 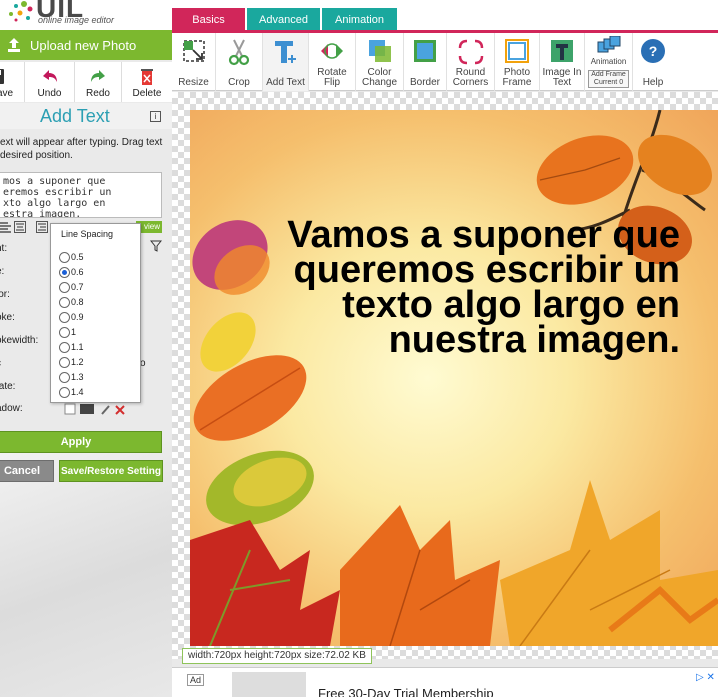 What do you see at coordinates (98, 93) in the screenshot?
I see `redo-label: Redo` at bounding box center [98, 93].